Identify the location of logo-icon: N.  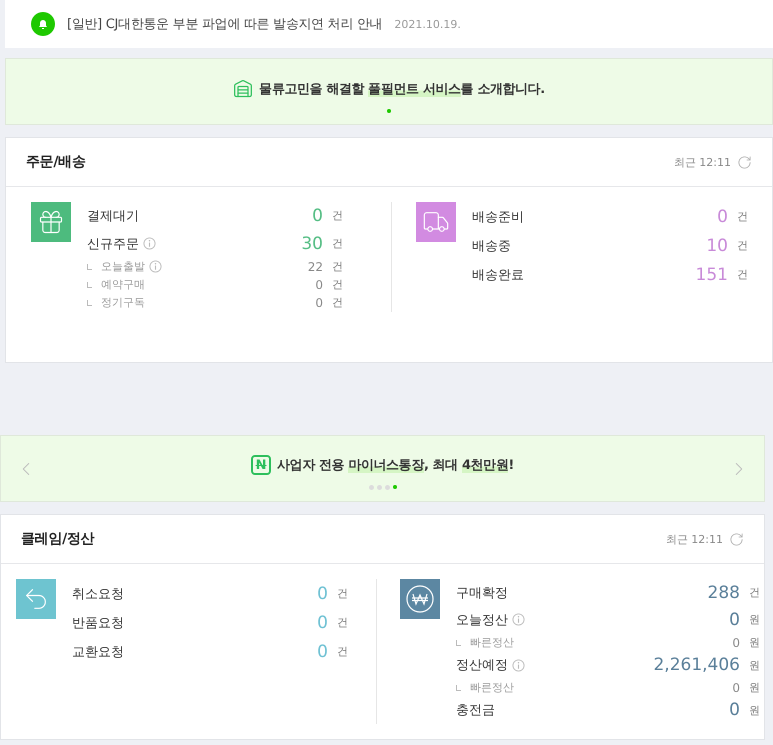
(261, 465).